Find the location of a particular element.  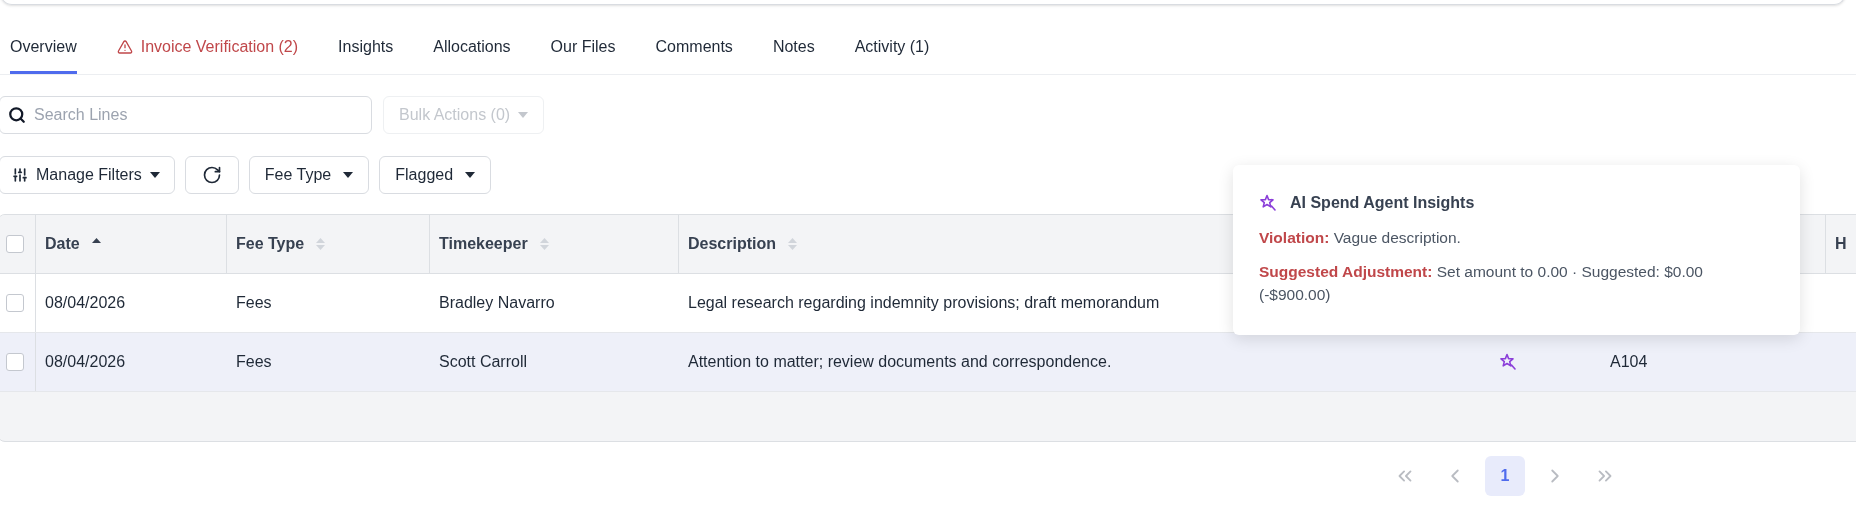

timekeeper-cell-text: Scott Carroll is located at coordinates (483, 362).